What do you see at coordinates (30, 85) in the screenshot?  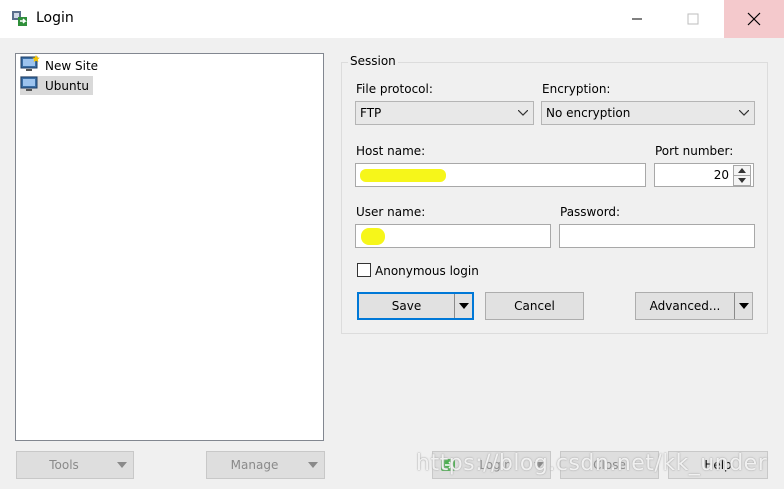 I see `computer-icon` at bounding box center [30, 85].